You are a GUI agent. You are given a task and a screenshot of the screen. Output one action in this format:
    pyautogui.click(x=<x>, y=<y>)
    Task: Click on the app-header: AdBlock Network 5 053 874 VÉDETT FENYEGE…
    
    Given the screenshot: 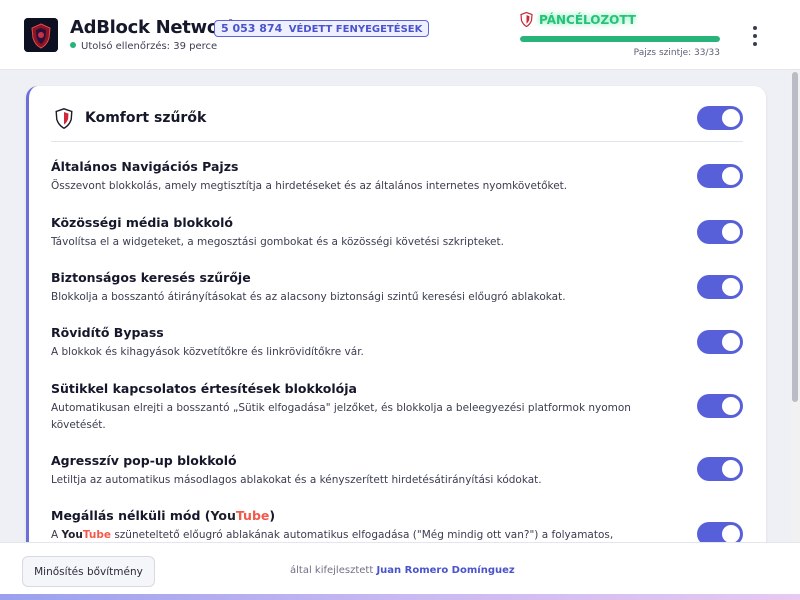 What is the action you would take?
    pyautogui.click(x=400, y=35)
    